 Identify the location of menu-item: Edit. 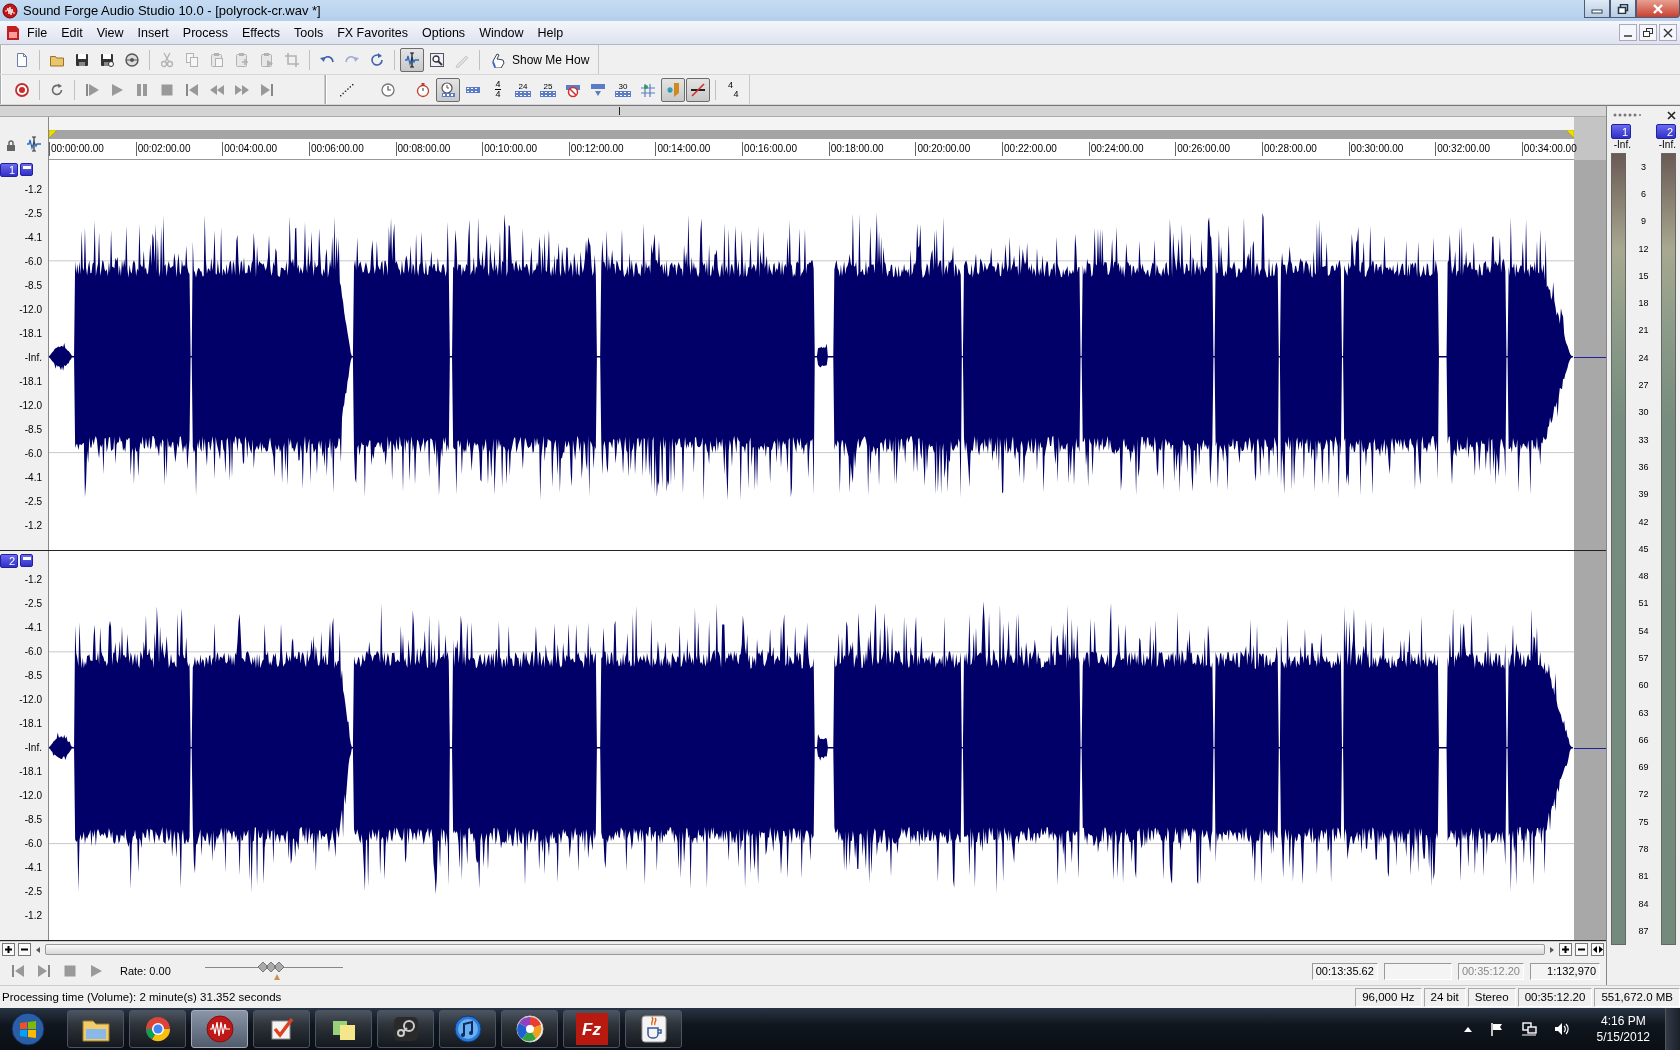
(72, 32).